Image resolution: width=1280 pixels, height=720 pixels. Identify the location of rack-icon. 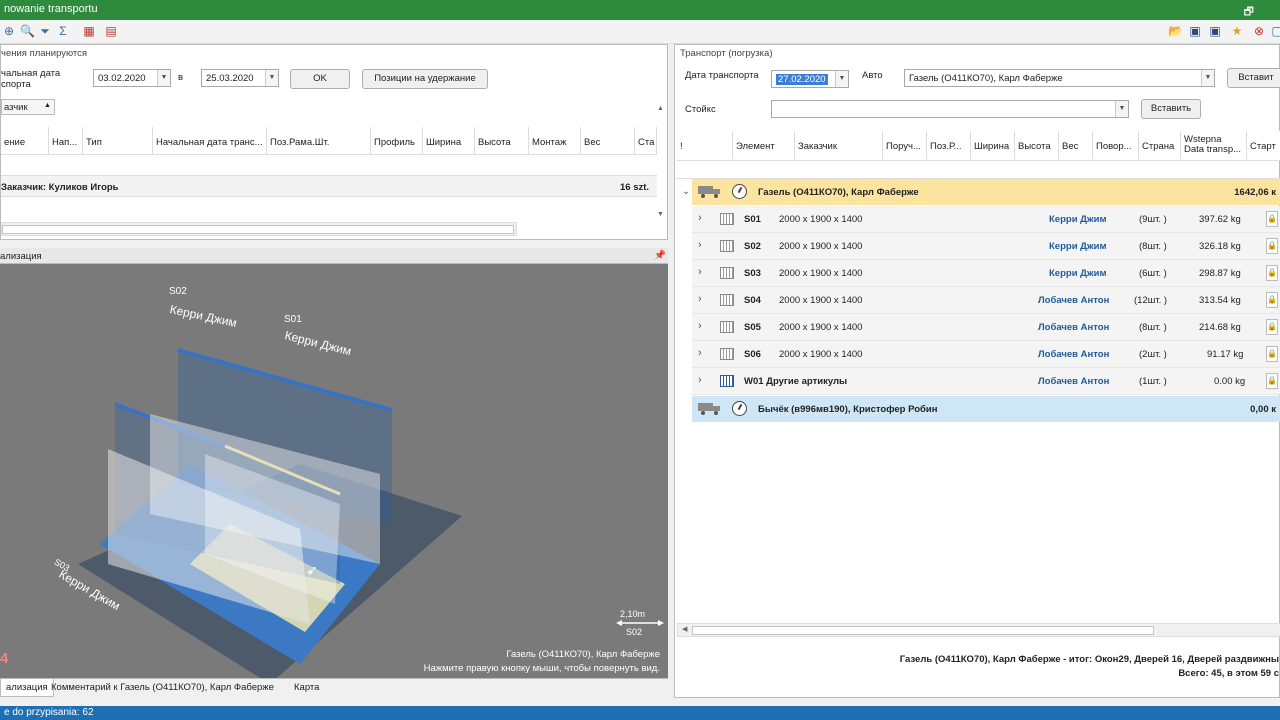
(727, 219).